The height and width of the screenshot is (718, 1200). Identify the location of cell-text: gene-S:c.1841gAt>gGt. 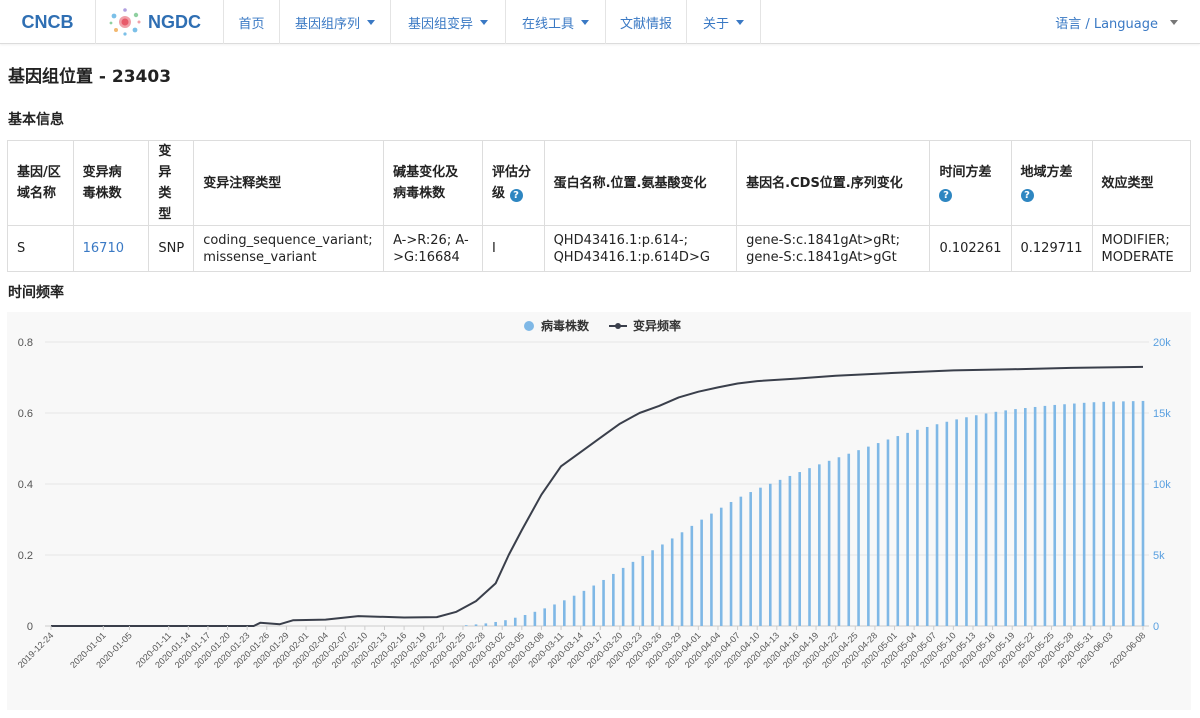
(821, 257).